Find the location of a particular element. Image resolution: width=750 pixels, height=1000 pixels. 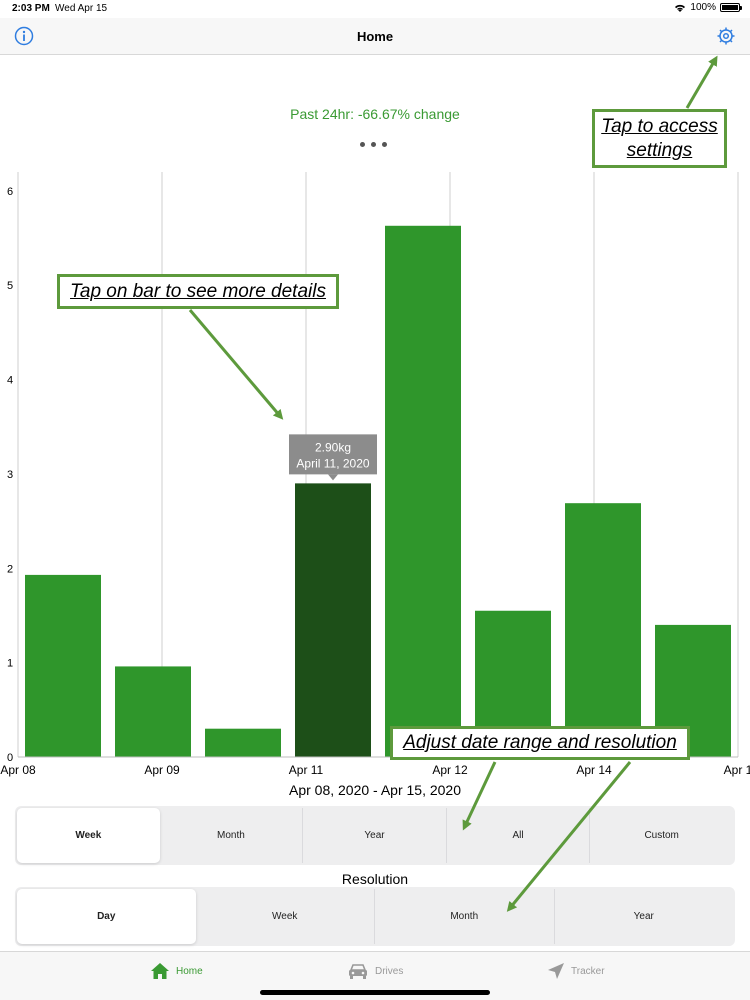

status-date: Wed Apr 15 is located at coordinates (81, 8).